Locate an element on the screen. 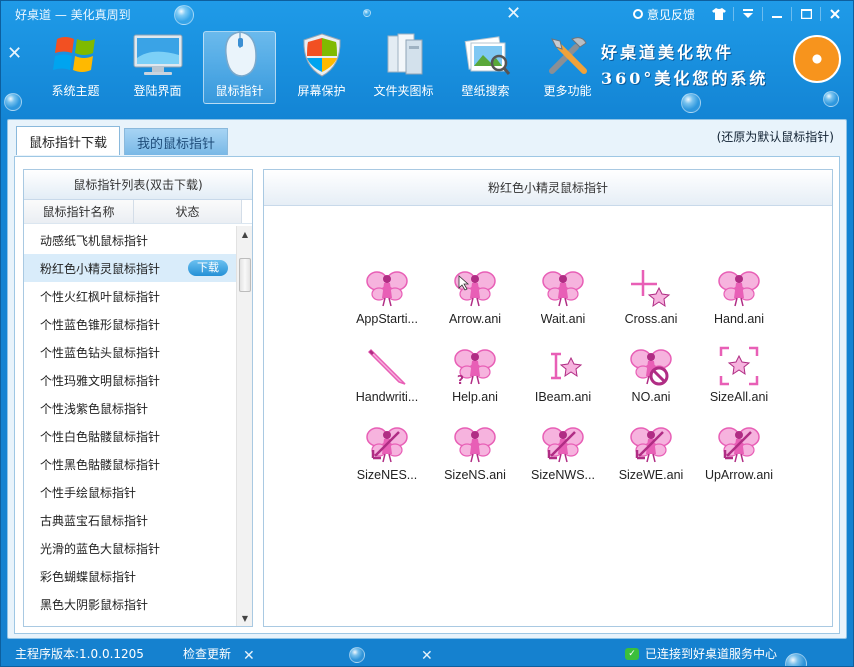 This screenshot has width=854, height=667. cursor-file-label: SizeNS.ani is located at coordinates (475, 475).